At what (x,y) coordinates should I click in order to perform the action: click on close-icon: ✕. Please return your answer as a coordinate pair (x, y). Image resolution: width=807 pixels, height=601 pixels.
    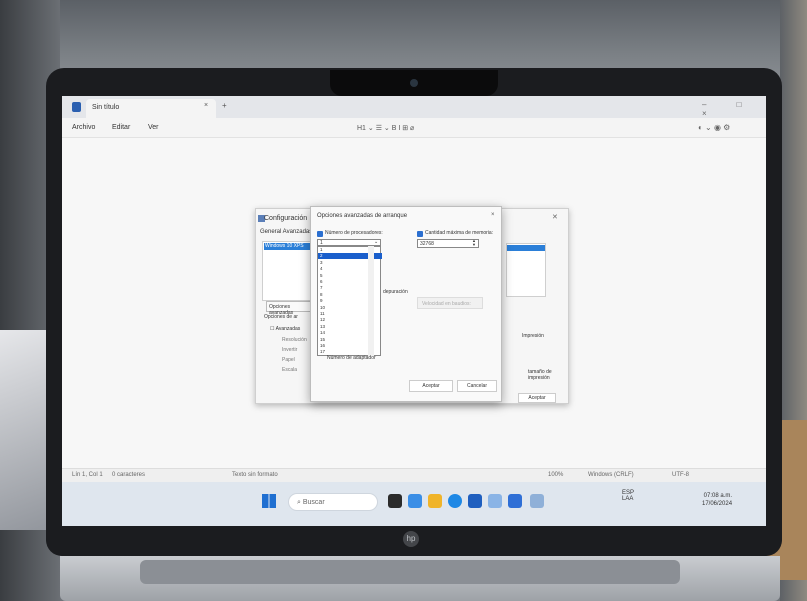
    Looking at the image, I should click on (555, 217).